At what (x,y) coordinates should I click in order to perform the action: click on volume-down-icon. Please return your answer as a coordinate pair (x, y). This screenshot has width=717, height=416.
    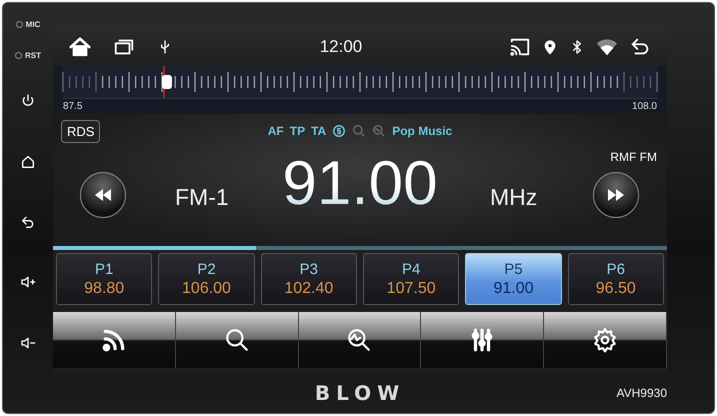
    Looking at the image, I should click on (28, 342).